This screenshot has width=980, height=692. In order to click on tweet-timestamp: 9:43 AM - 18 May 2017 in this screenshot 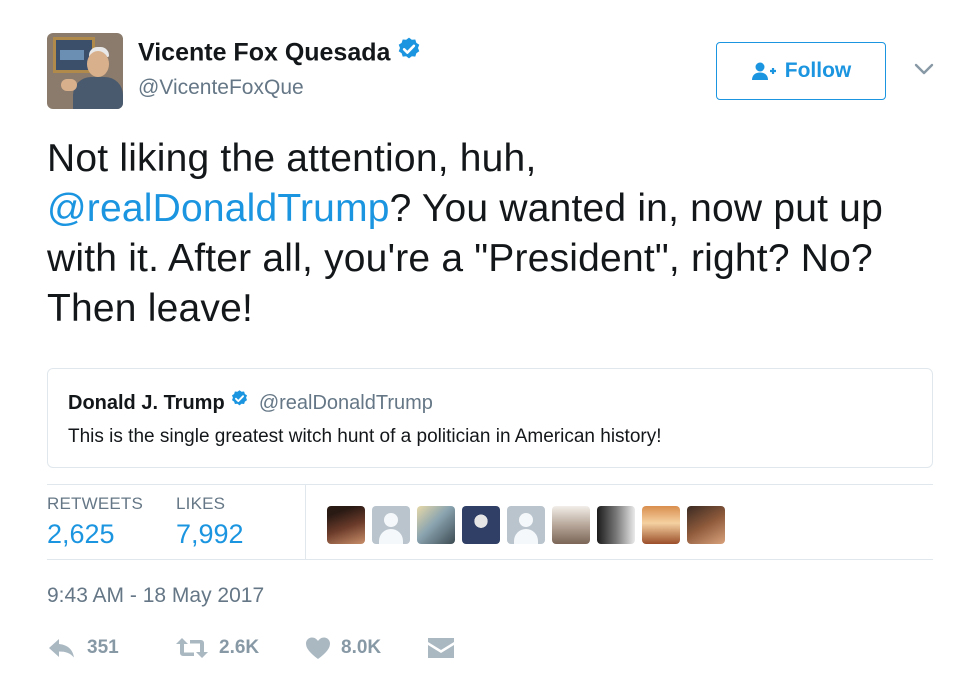, I will do `click(155, 596)`.